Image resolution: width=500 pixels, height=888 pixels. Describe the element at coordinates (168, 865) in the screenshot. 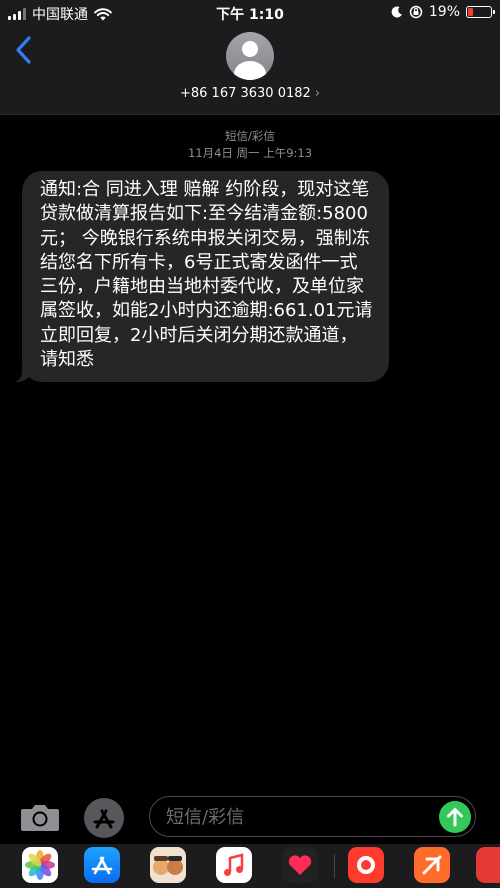

I see `memoji-icon` at that location.